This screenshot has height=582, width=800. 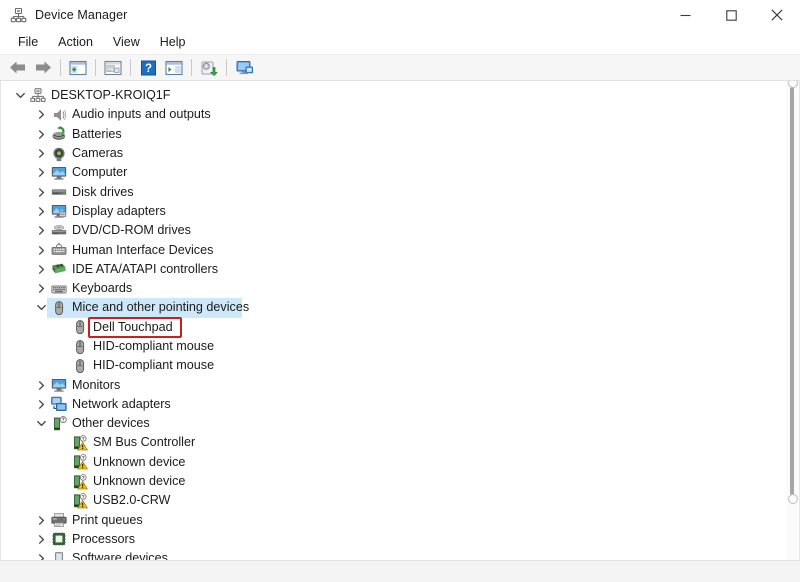 What do you see at coordinates (58, 172) in the screenshot?
I see `monitor-icon` at bounding box center [58, 172].